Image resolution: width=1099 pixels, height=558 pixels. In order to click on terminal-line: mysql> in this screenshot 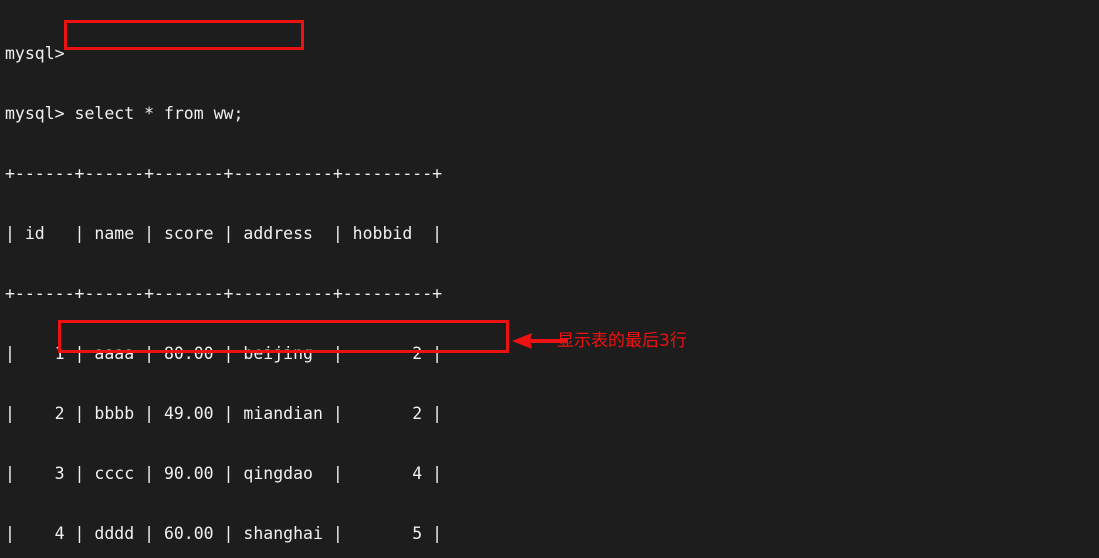, I will do `click(35, 53)`.